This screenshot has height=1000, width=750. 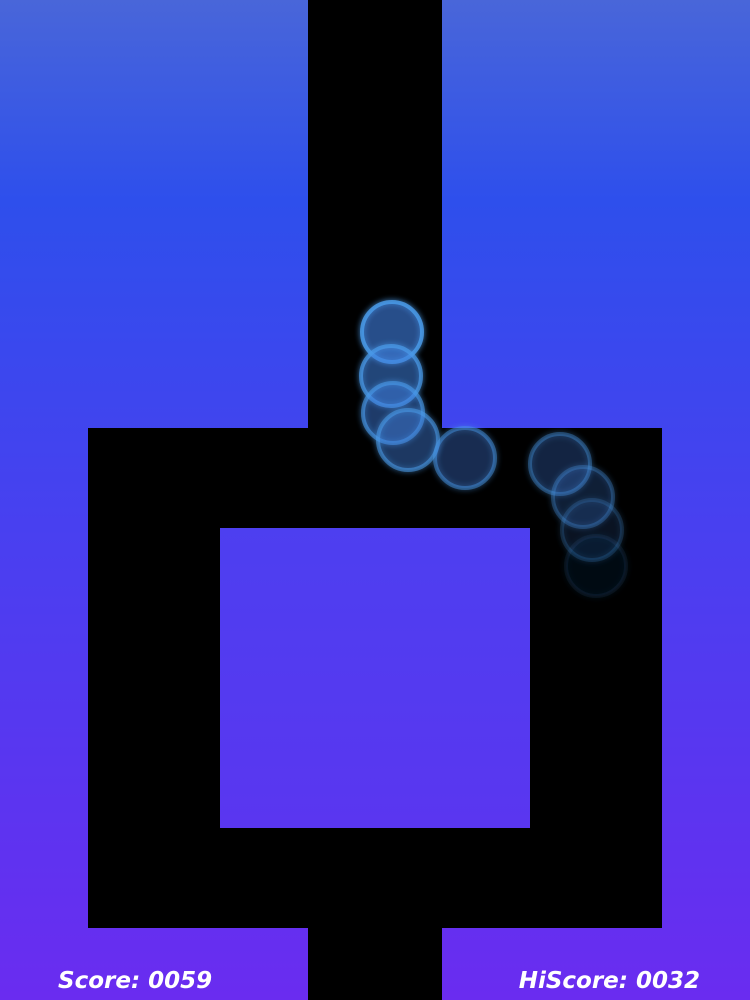 What do you see at coordinates (375, 678) in the screenshot?
I see `loop-inner-area` at bounding box center [375, 678].